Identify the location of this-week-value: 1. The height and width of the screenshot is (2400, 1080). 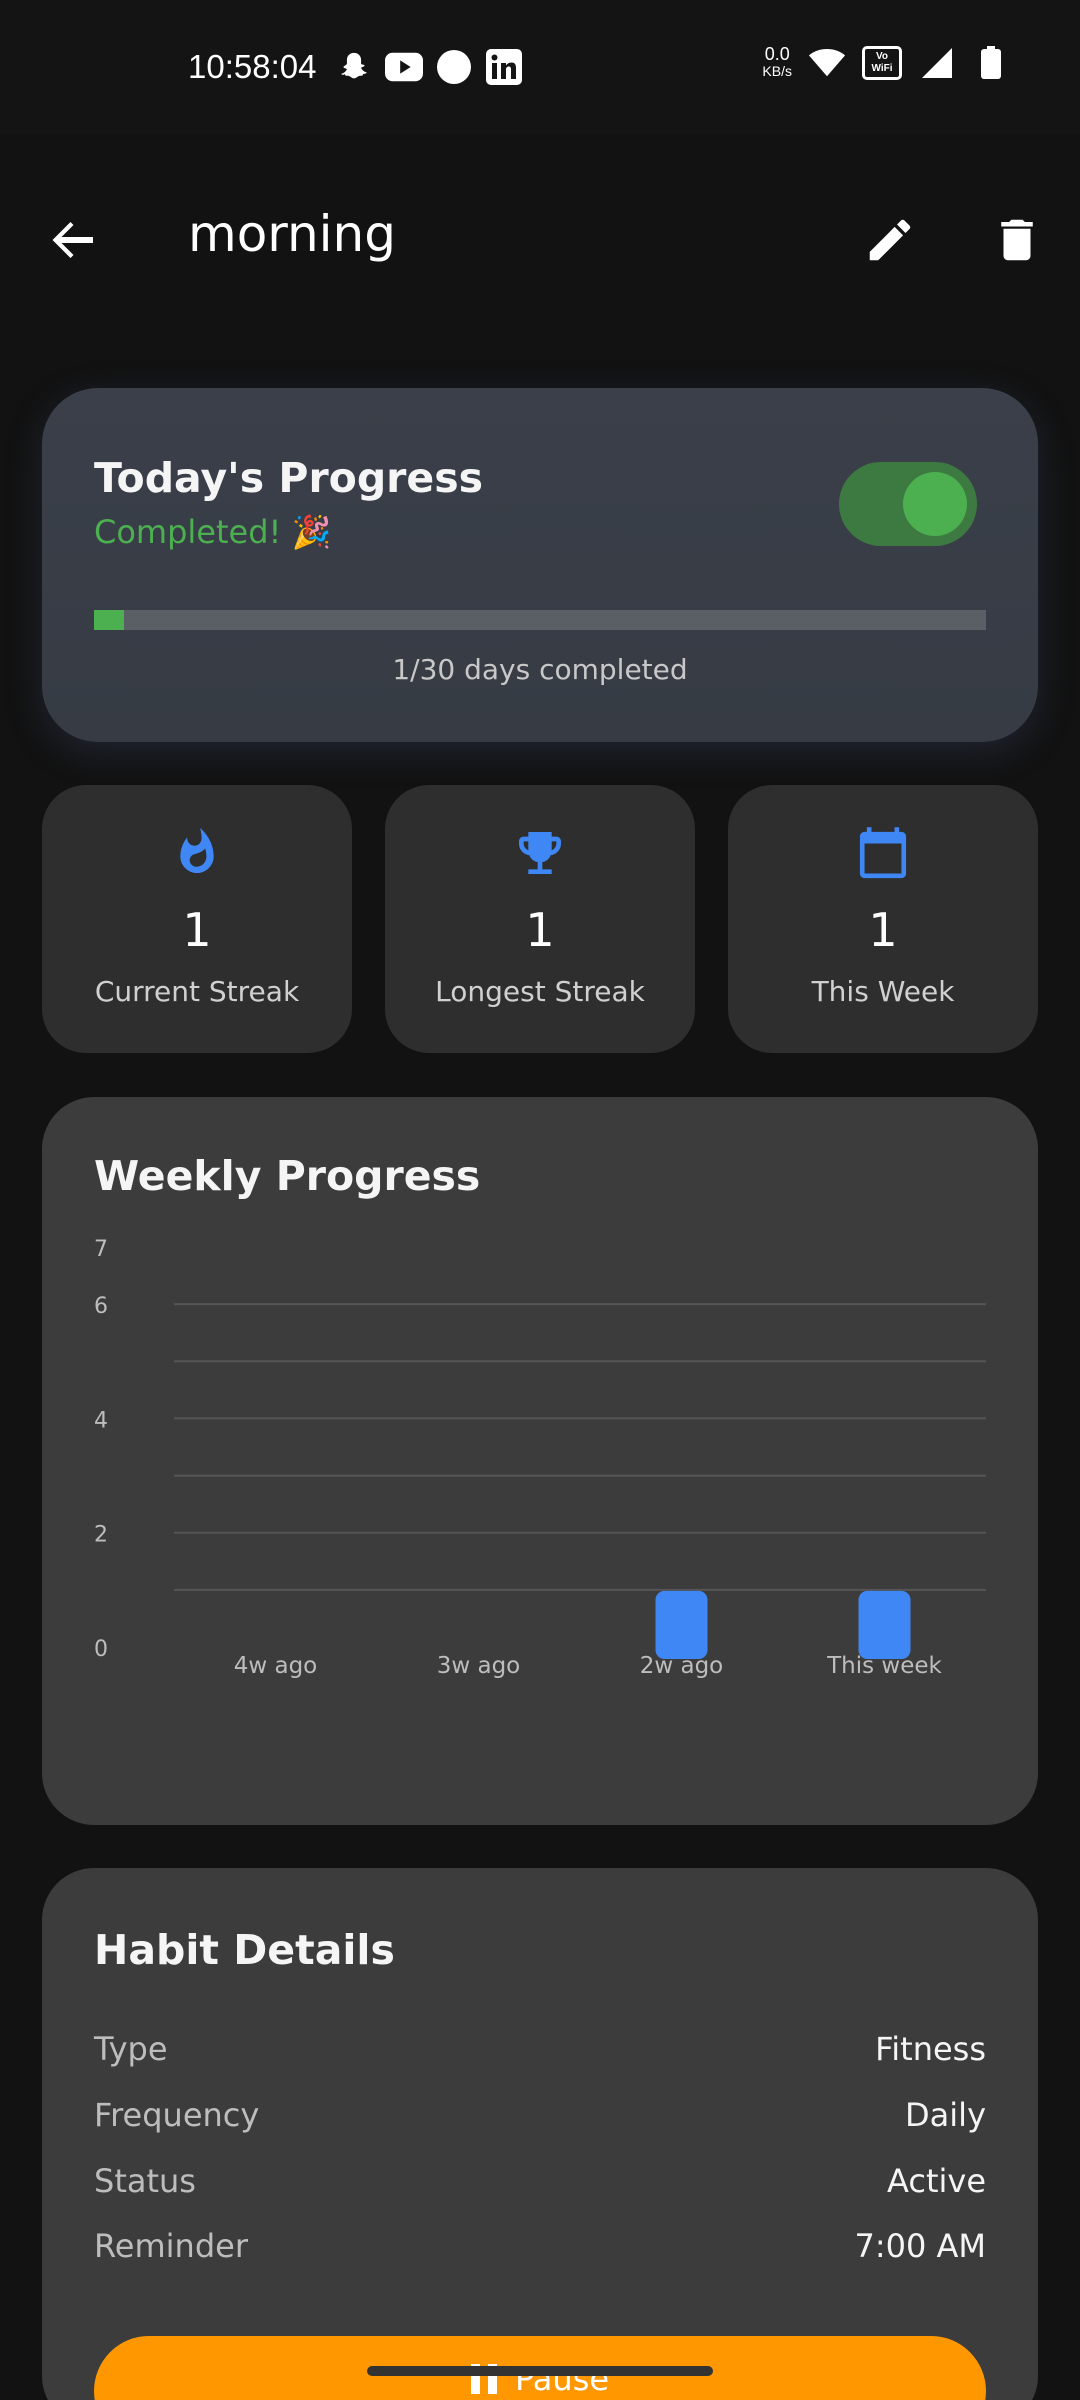
(883, 930).